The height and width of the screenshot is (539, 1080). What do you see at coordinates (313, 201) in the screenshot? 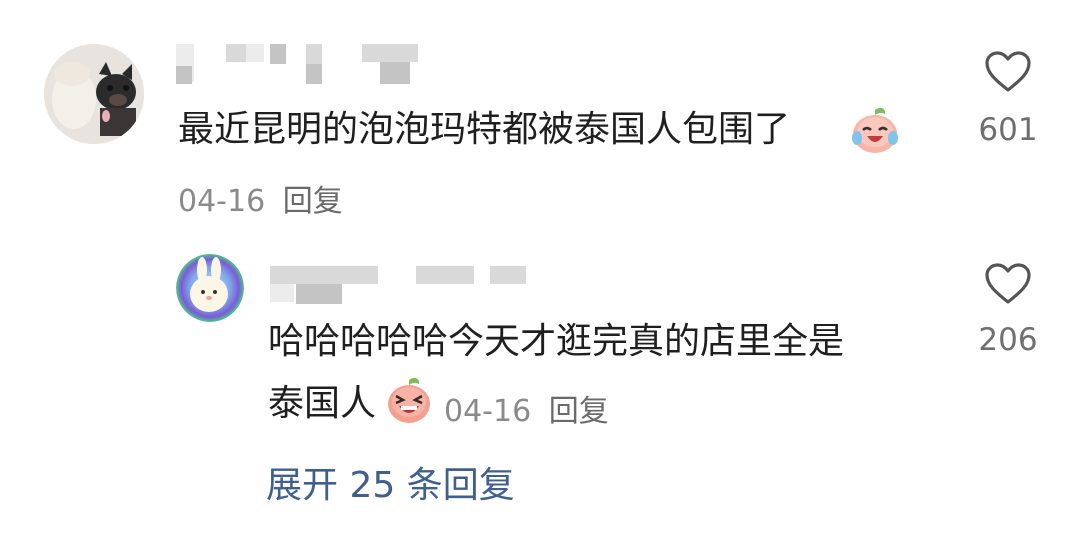
I see `reply-button: 回复` at bounding box center [313, 201].